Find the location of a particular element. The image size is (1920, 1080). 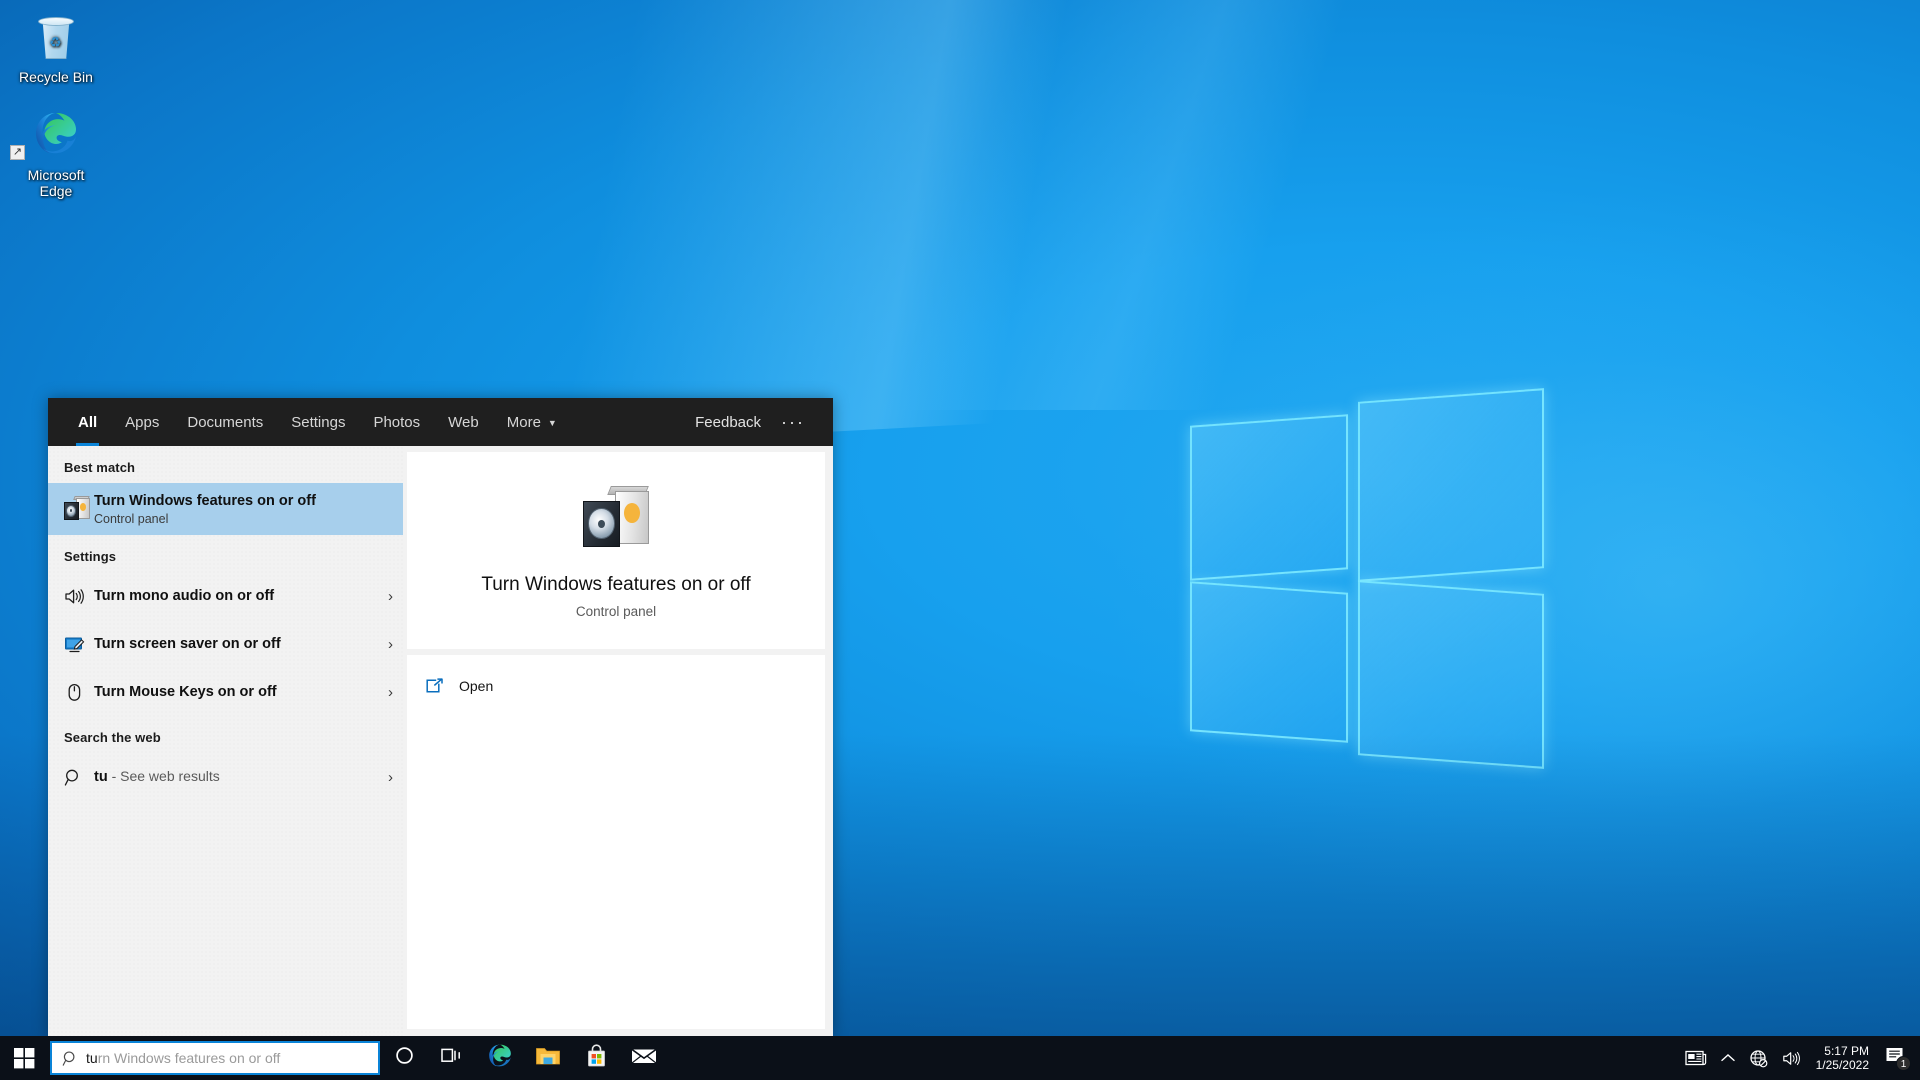

microsoft-edge-button is located at coordinates (500, 1058).